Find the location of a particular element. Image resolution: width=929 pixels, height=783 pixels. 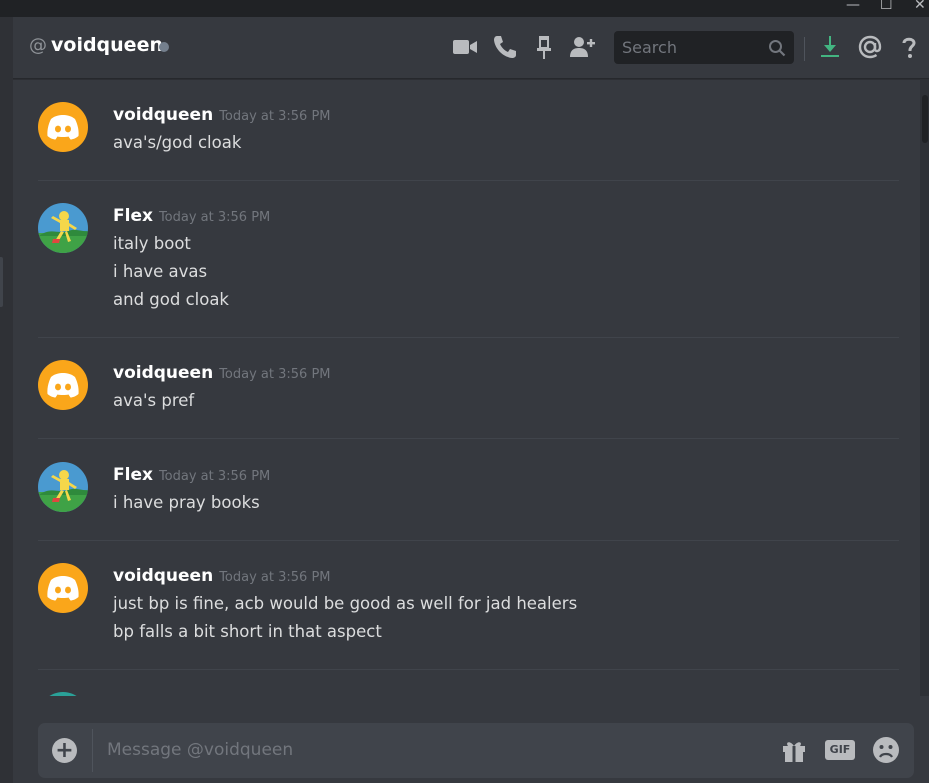

message-composer: + Message @voidqueen GIF is located at coordinates (476, 750).